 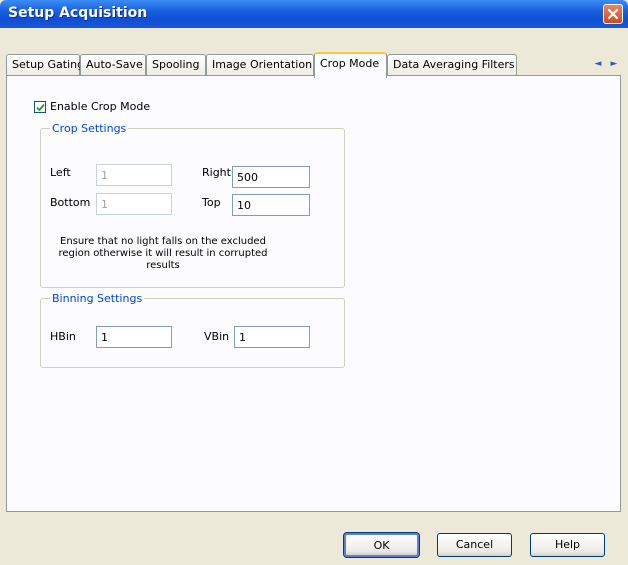 What do you see at coordinates (134, 337) in the screenshot?
I see `hbin-input` at bounding box center [134, 337].